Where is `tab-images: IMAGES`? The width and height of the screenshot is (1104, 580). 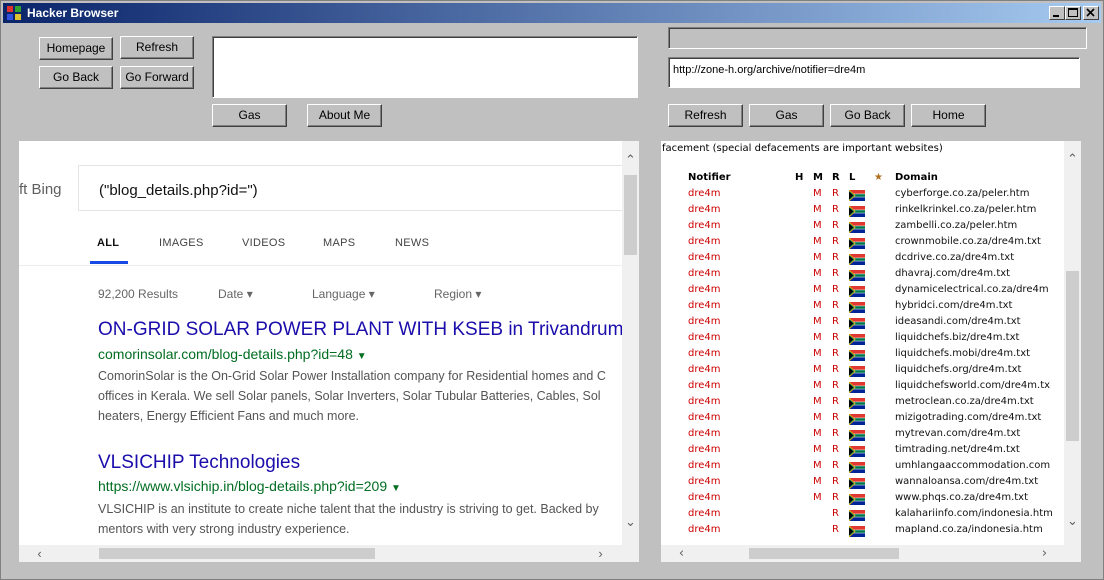 tab-images: IMAGES is located at coordinates (181, 243).